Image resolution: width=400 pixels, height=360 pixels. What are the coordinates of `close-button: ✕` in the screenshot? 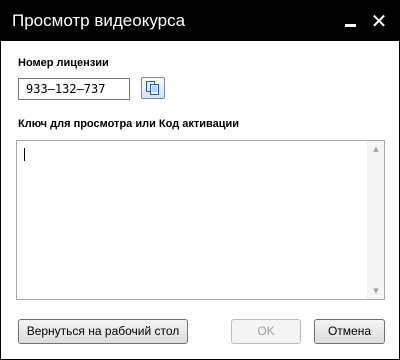 It's located at (379, 21).